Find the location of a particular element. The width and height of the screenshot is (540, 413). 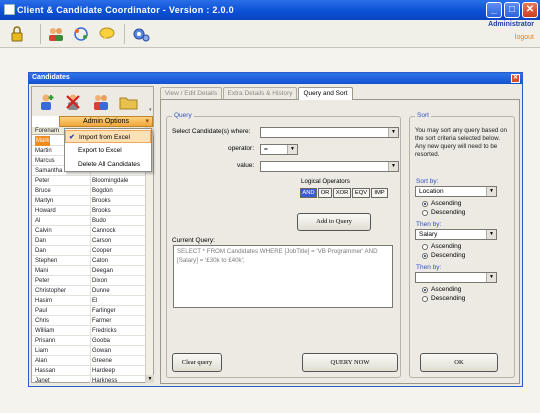

table-row: Christopher Dunne is located at coordinates (88, 291).